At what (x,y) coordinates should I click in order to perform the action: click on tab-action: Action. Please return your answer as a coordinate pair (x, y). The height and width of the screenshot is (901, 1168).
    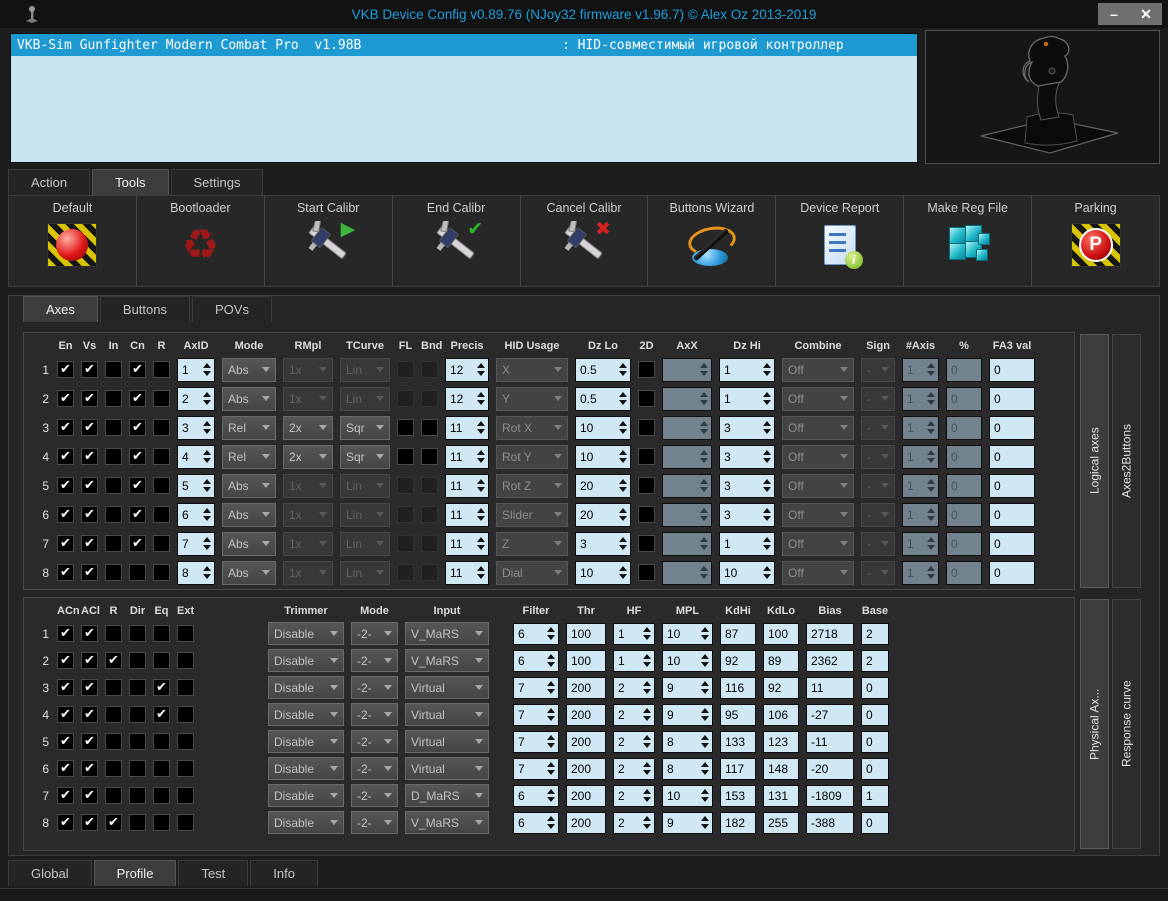
    Looking at the image, I should click on (49, 182).